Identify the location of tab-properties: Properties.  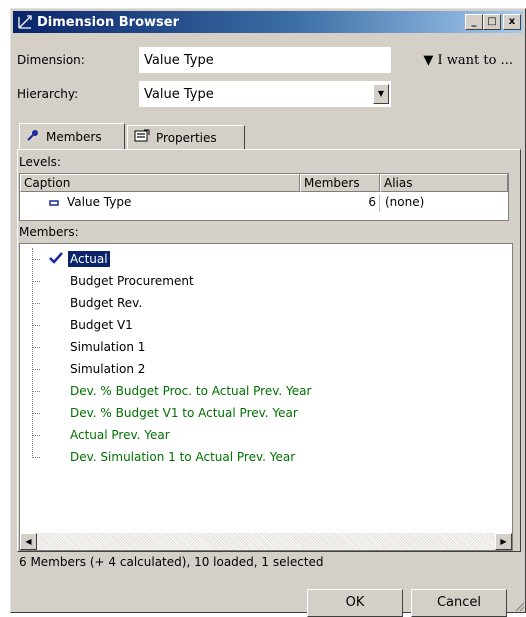
(186, 137).